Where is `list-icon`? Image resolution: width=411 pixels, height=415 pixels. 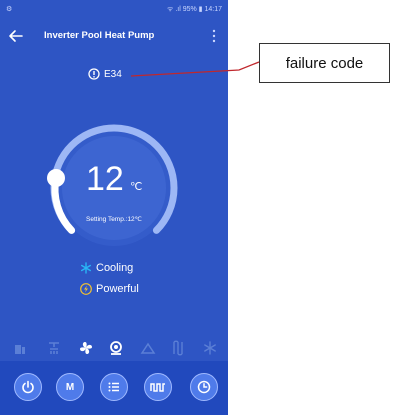 list-icon is located at coordinates (113, 387).